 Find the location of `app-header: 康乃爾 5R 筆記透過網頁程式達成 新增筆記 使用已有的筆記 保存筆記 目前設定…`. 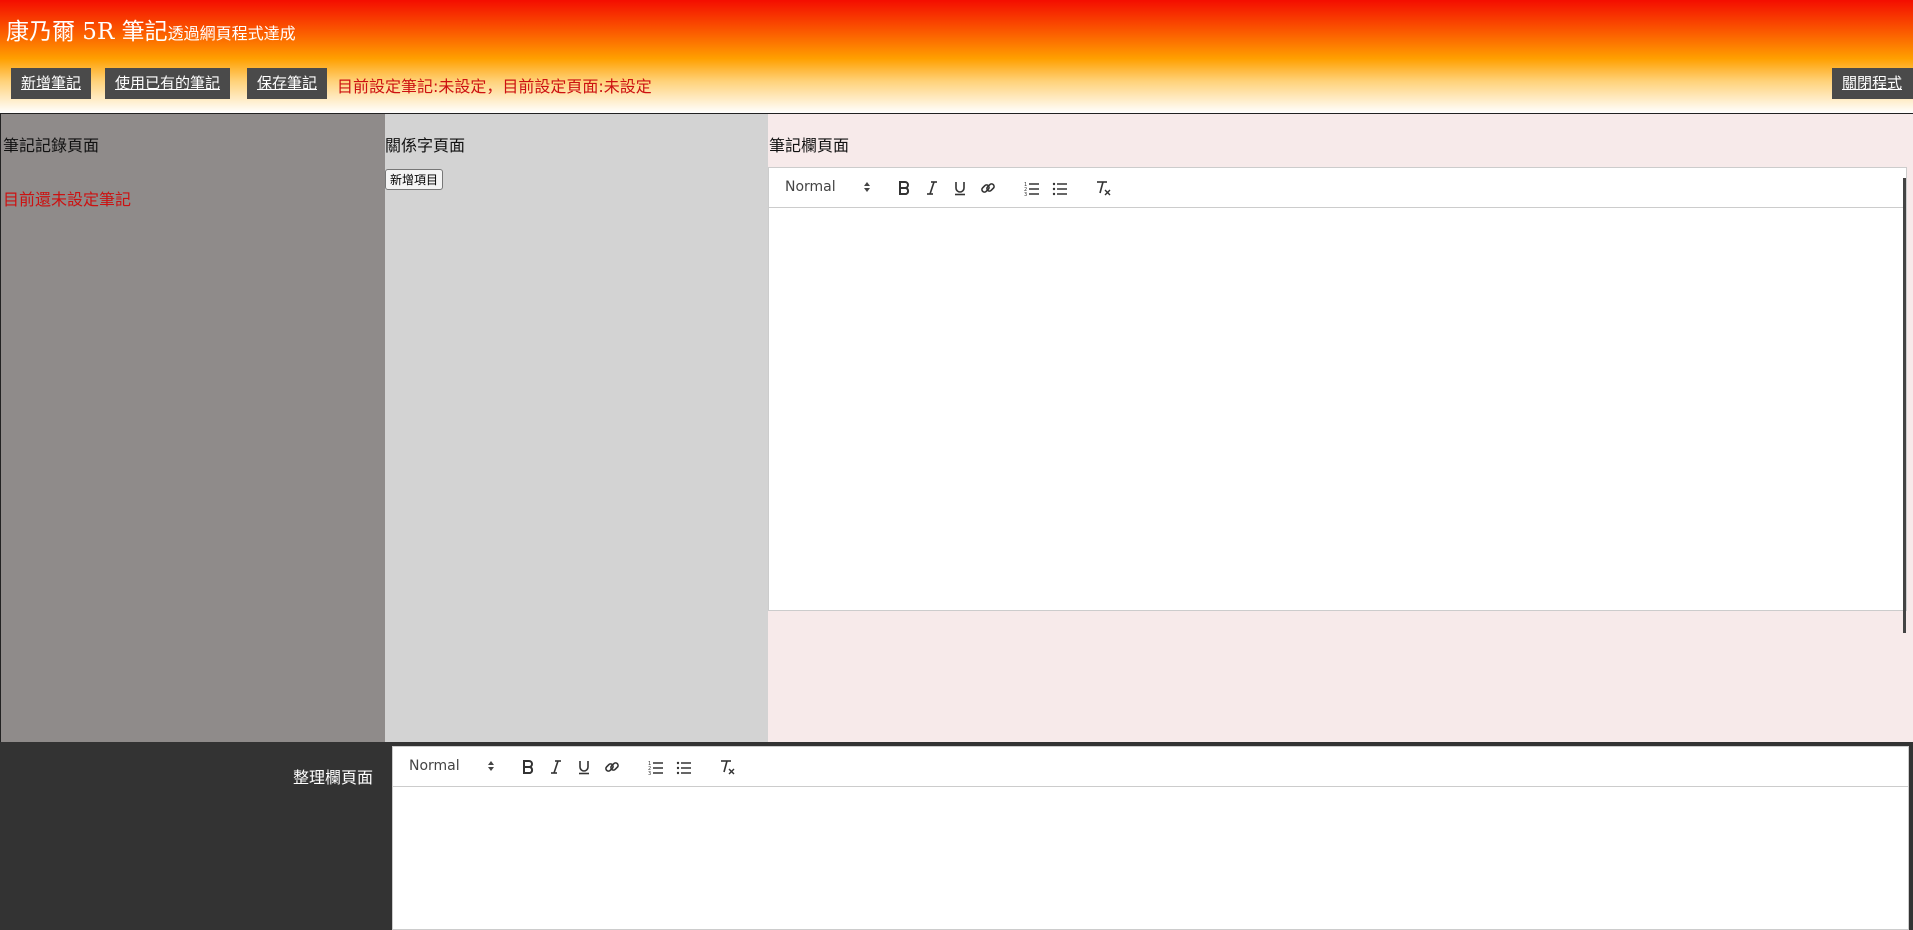

app-header: 康乃爾 5R 筆記透過網頁程式達成 新增筆記 使用已有的筆記 保存筆記 目前設定… is located at coordinates (956, 56).